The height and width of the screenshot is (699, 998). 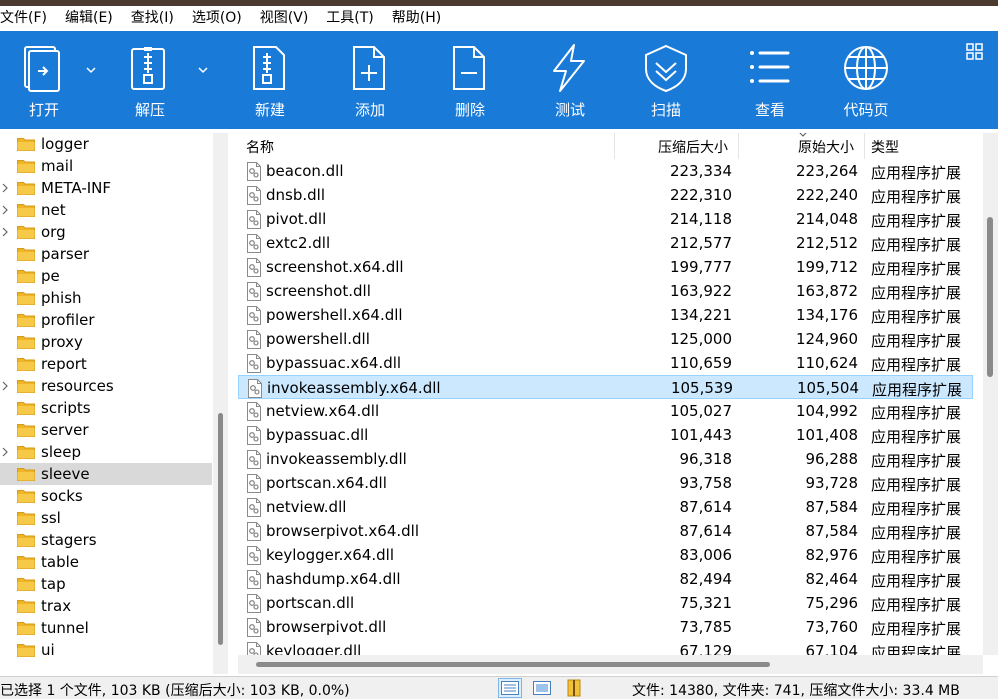 I want to click on menu-item: 查找(I), so click(x=152, y=18).